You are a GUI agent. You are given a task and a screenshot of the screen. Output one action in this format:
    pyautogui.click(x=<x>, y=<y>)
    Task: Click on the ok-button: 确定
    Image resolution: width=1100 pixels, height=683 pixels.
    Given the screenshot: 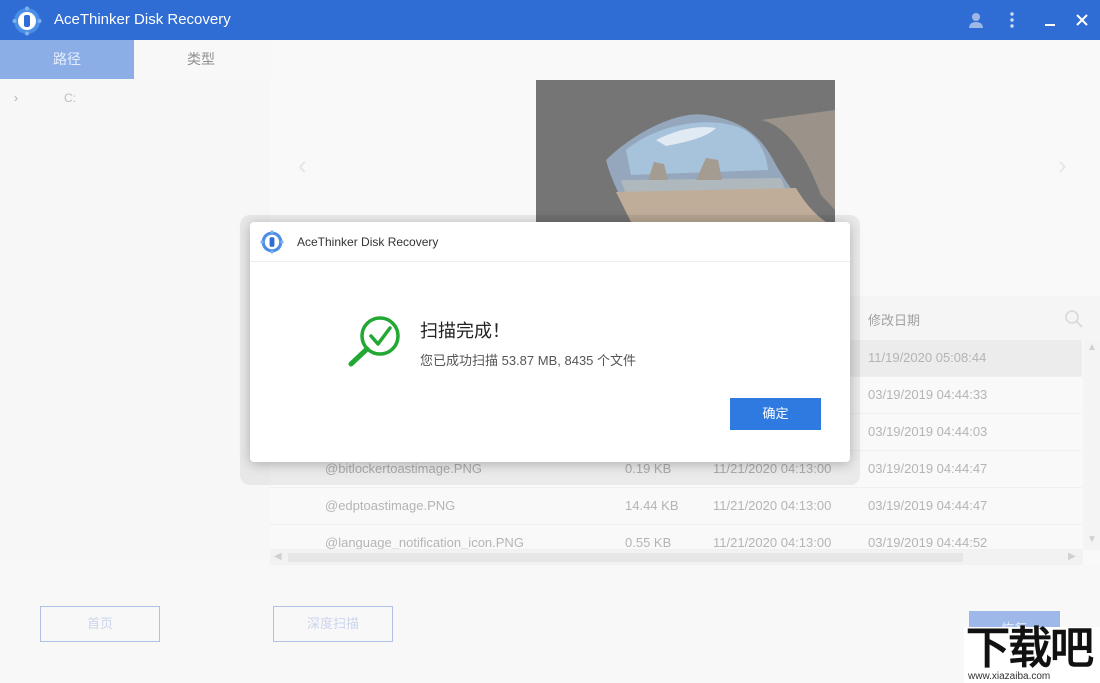 What is the action you would take?
    pyautogui.click(x=775, y=414)
    